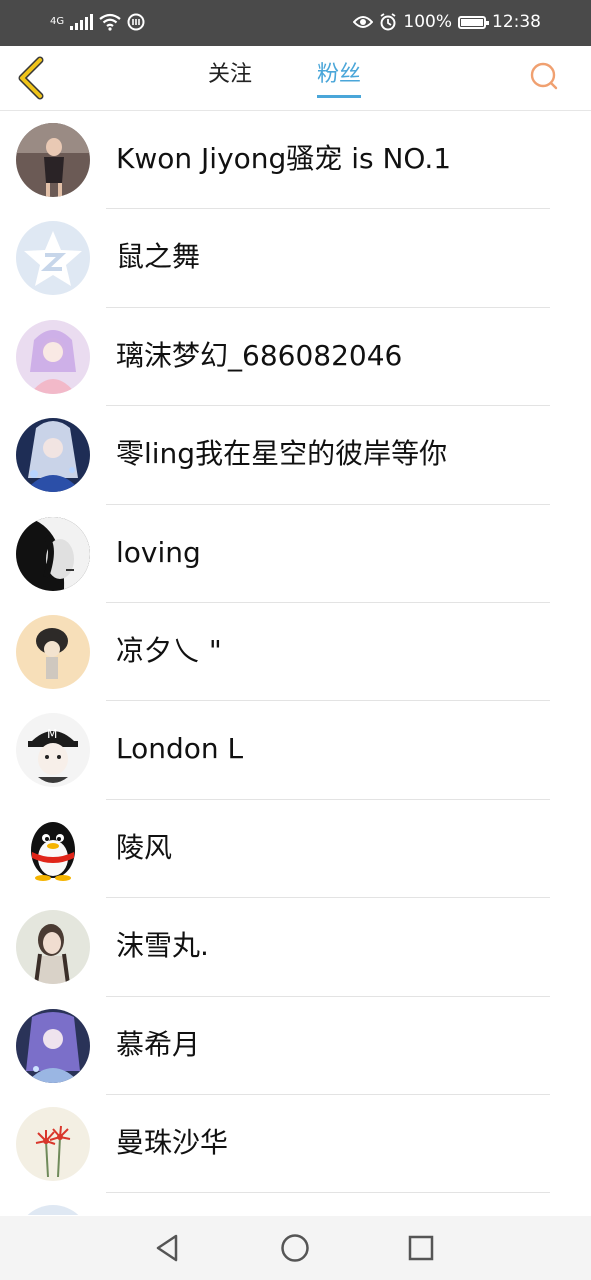 The height and width of the screenshot is (1280, 591). I want to click on back-key, so click(168, 1248).